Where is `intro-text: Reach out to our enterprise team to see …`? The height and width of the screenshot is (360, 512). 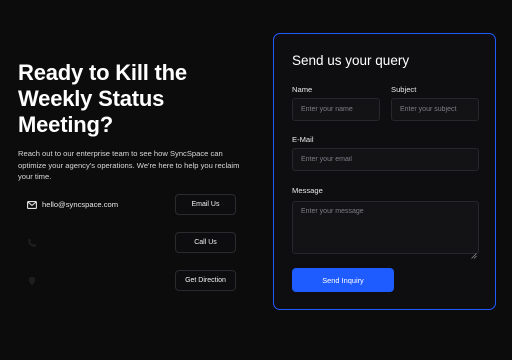
intro-text: Reach out to our enterprise team to see … is located at coordinates (129, 165).